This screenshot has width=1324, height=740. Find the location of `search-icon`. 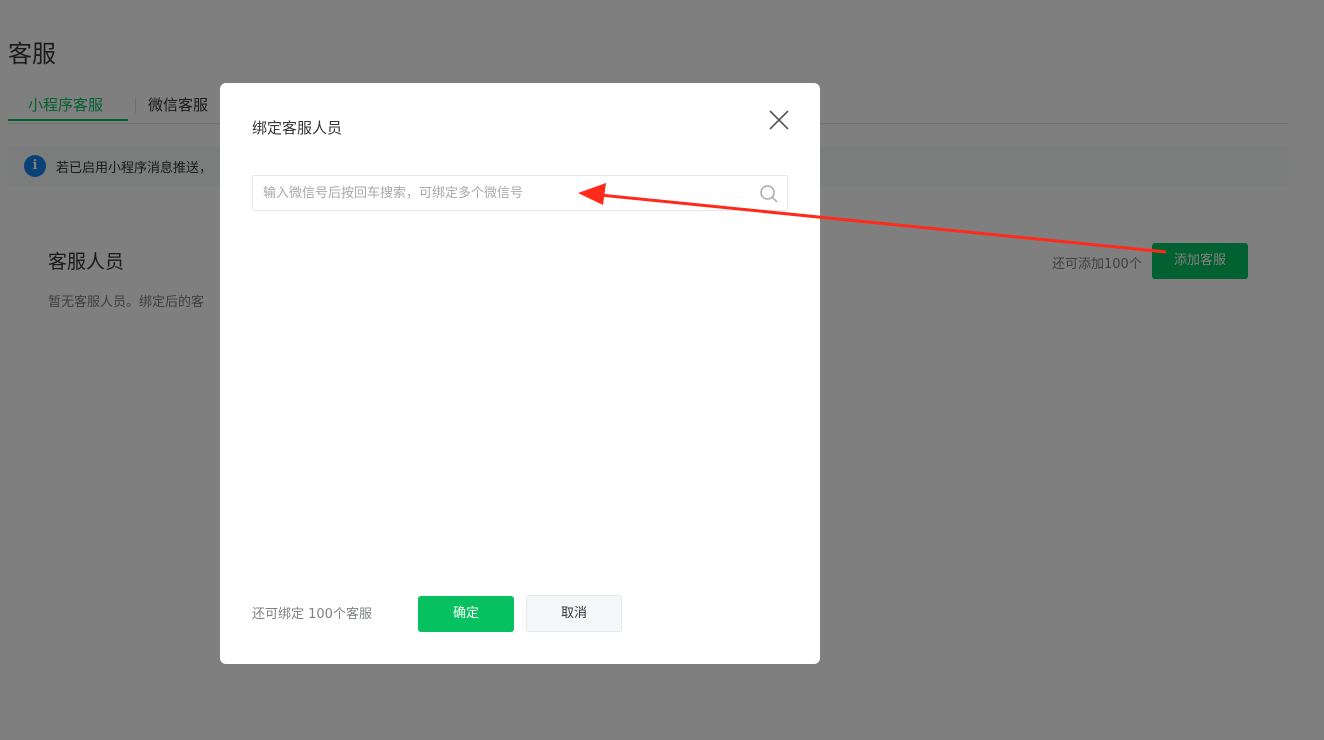

search-icon is located at coordinates (769, 194).